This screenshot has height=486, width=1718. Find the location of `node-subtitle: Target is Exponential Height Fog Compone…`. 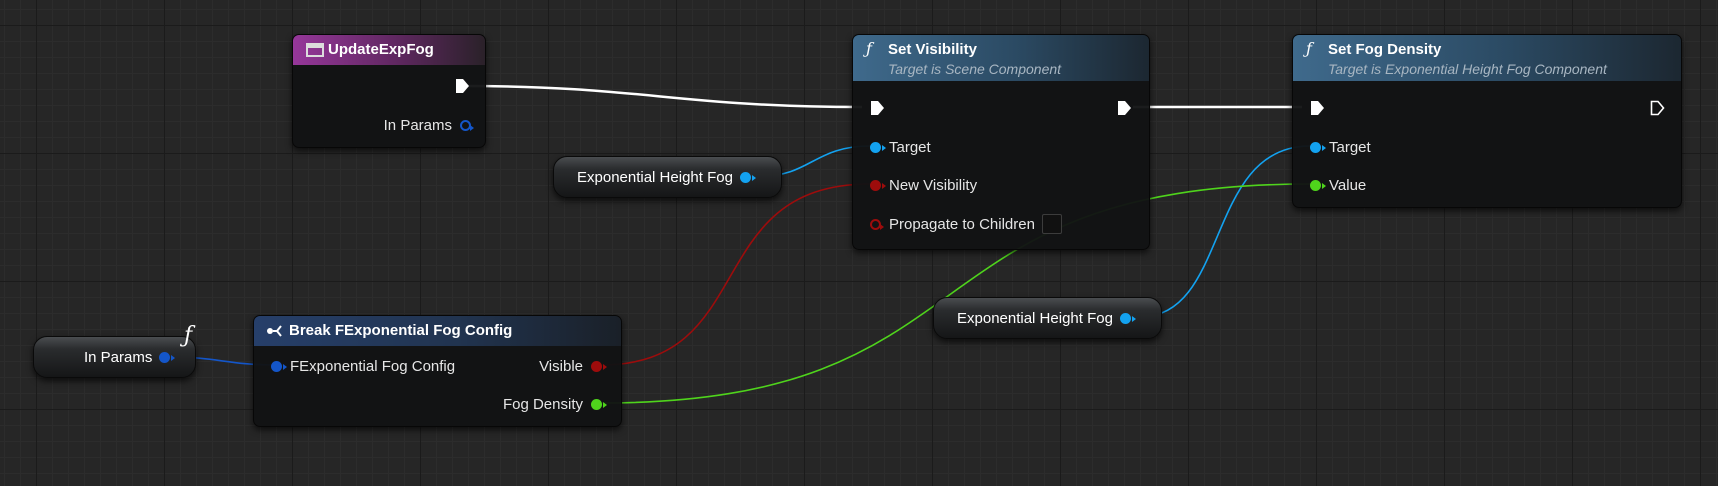

node-subtitle: Target is Exponential Height Fog Compone… is located at coordinates (1467, 69).